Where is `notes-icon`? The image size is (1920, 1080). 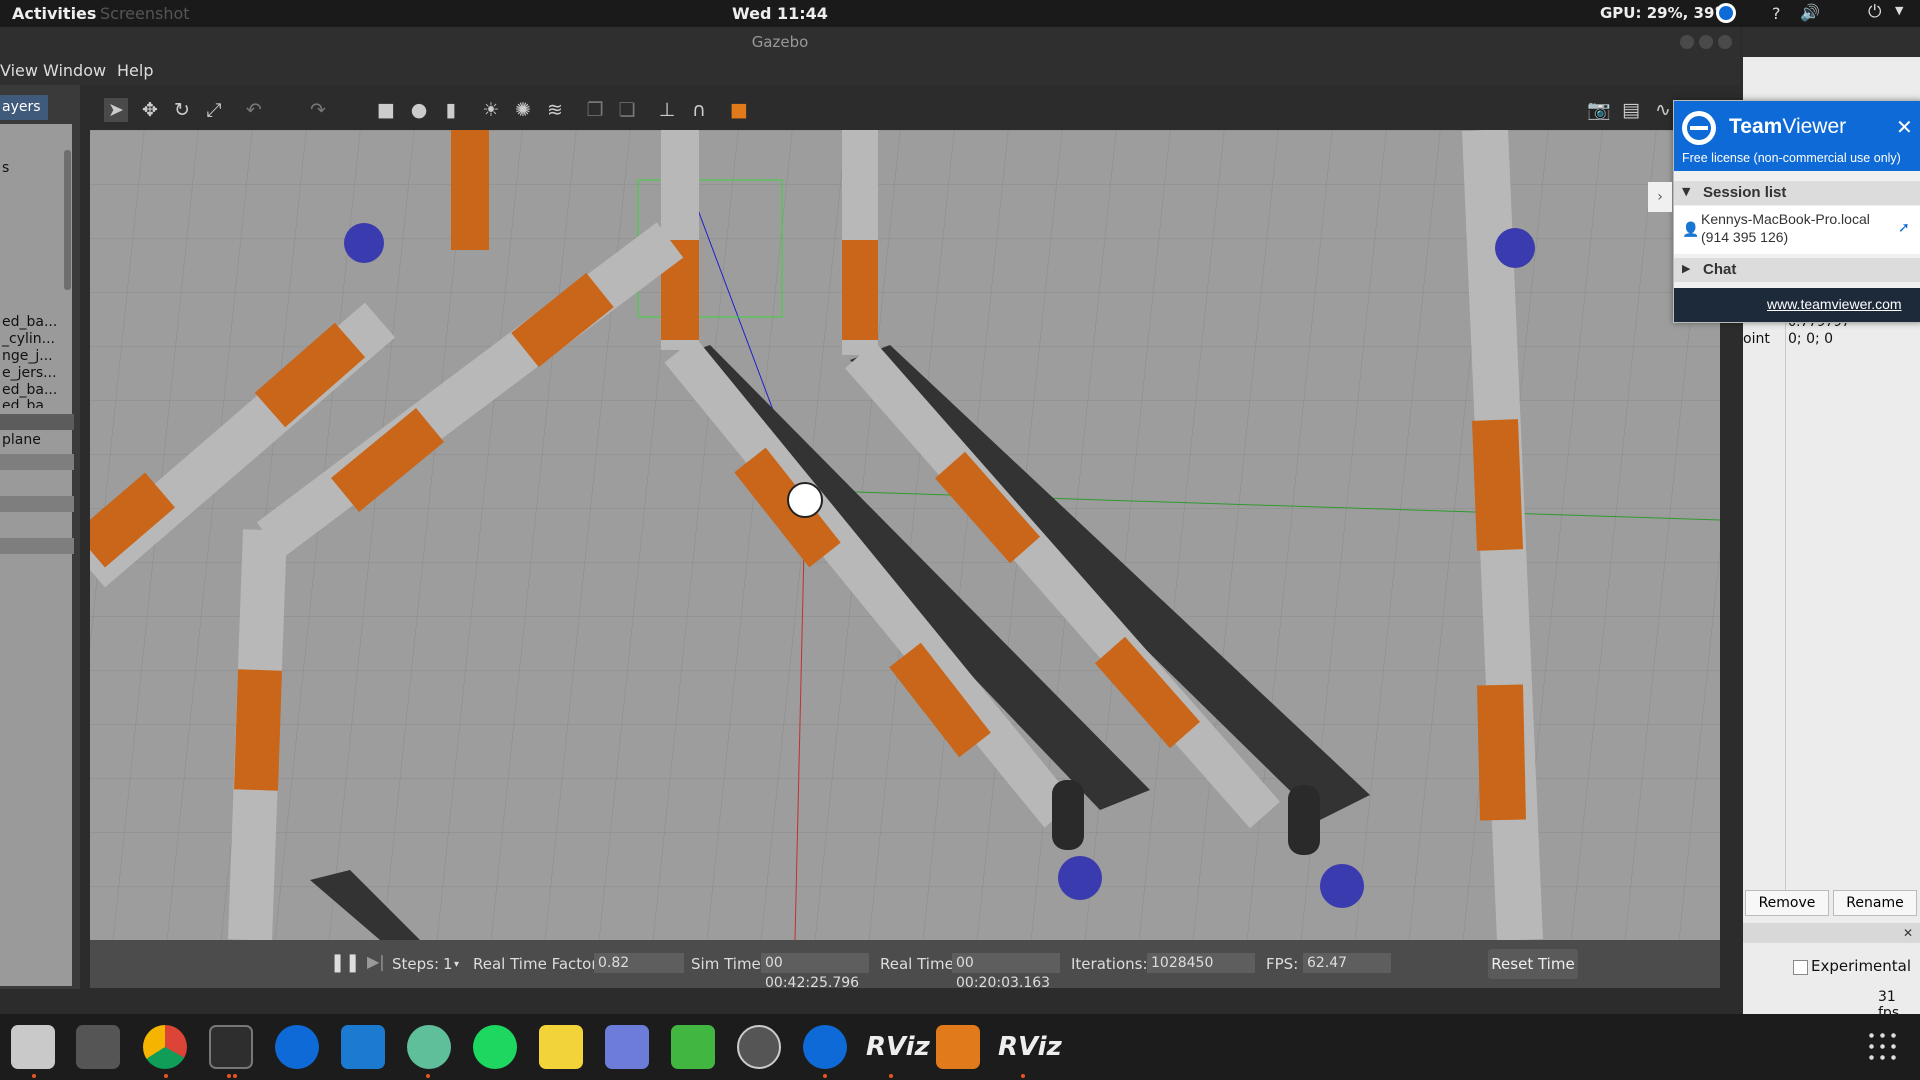 notes-icon is located at coordinates (561, 1047).